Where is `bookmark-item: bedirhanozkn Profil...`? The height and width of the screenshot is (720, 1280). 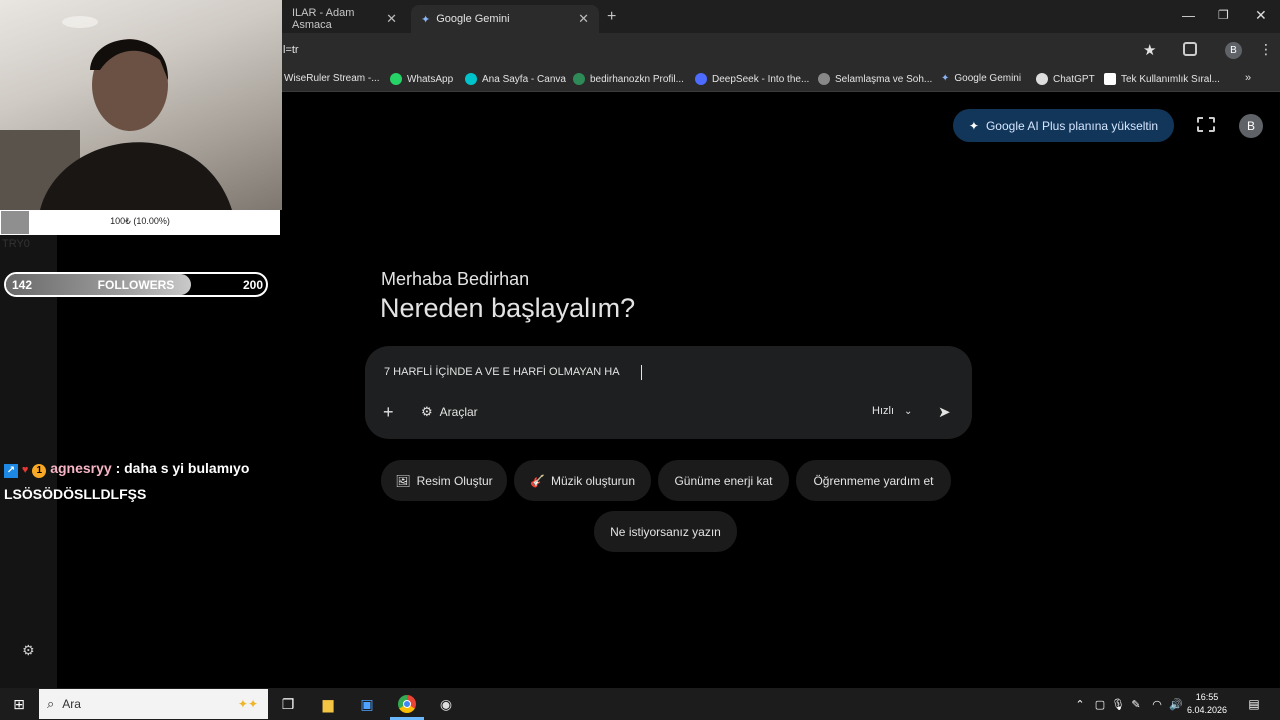 bookmark-item: bedirhanozkn Profil... is located at coordinates (628, 79).